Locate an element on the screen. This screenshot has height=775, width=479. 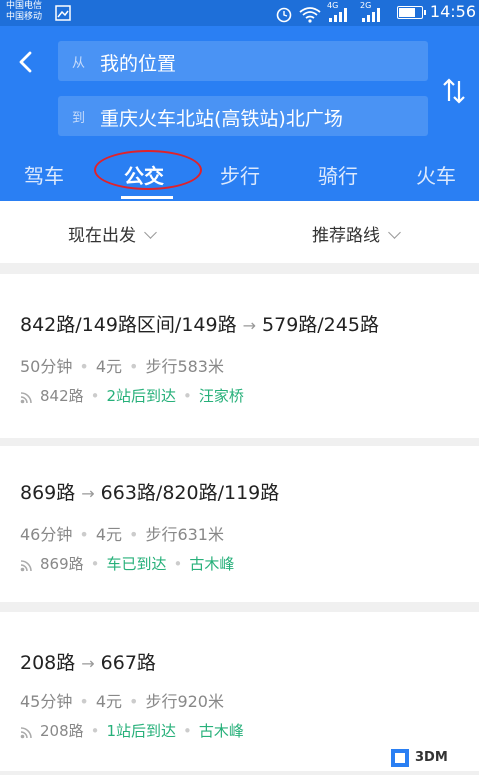
watermark-text: 3DM is located at coordinates (431, 757).